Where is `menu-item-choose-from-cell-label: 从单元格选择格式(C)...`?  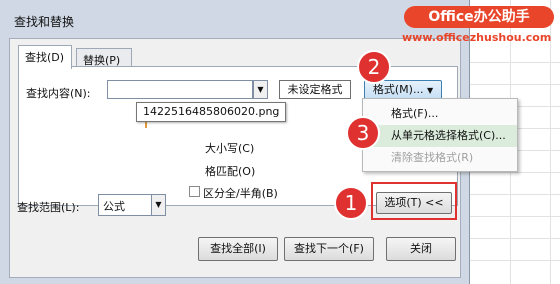
menu-item-choose-from-cell-label: 从单元格选择格式(C)... is located at coordinates (448, 135).